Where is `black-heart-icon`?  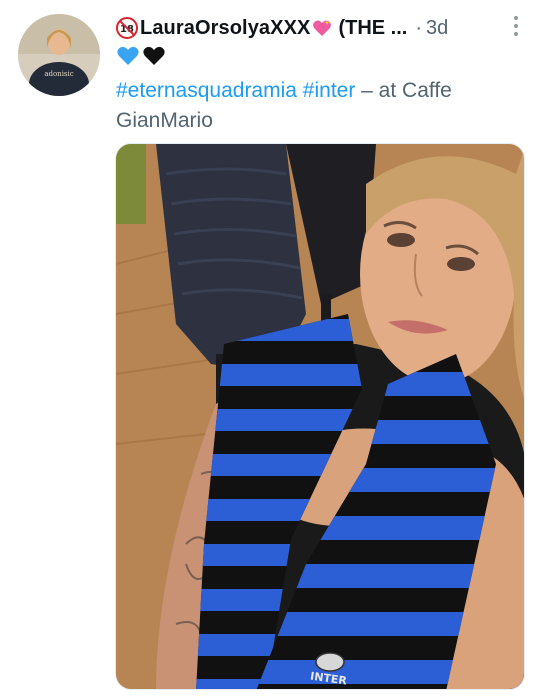
black-heart-icon is located at coordinates (154, 56).